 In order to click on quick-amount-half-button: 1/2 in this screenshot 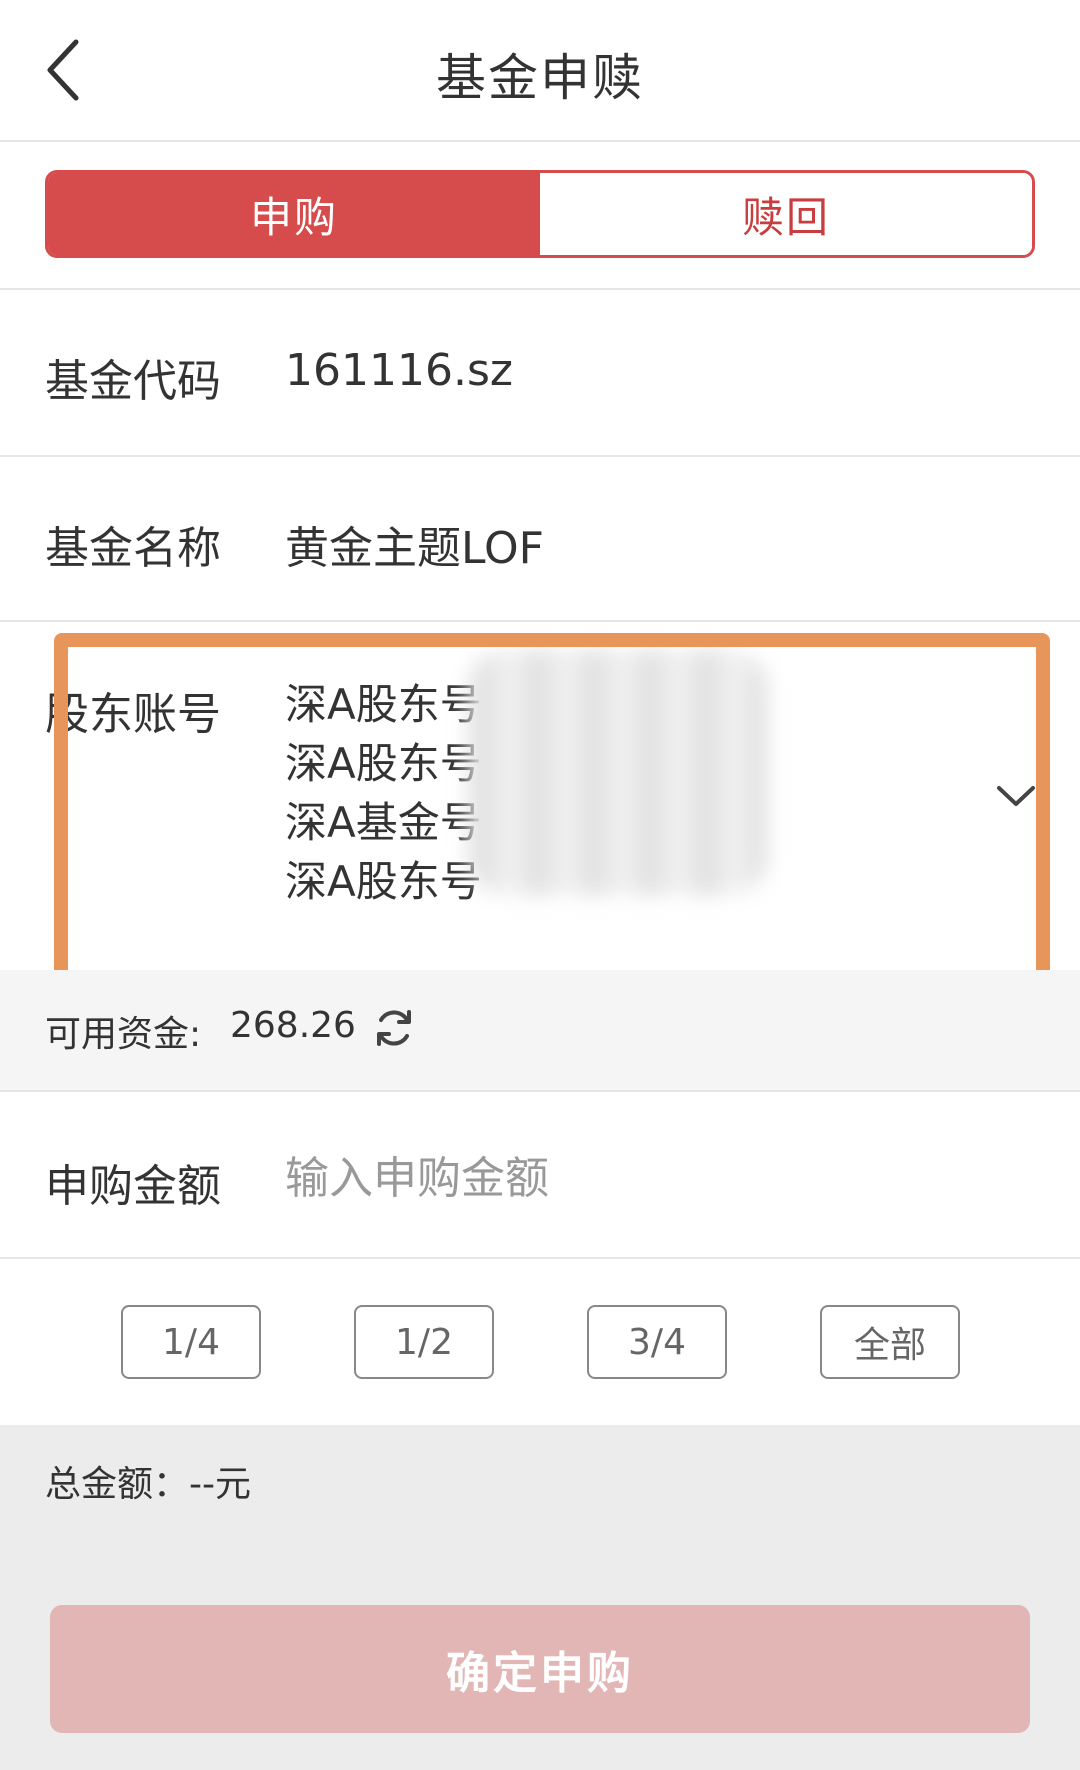, I will do `click(424, 1342)`.